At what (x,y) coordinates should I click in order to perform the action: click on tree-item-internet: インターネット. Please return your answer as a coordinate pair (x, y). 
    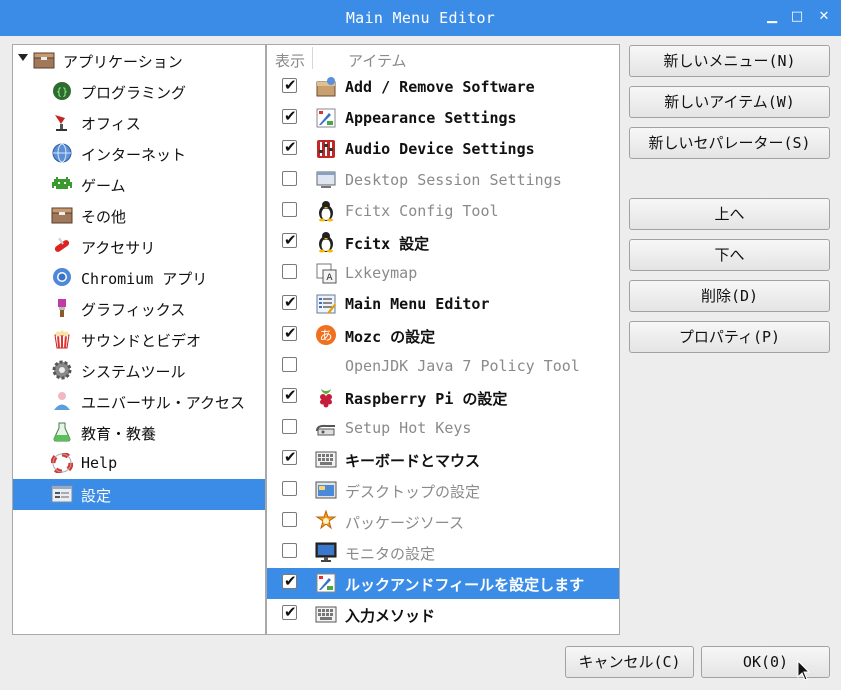
    Looking at the image, I should click on (139, 153).